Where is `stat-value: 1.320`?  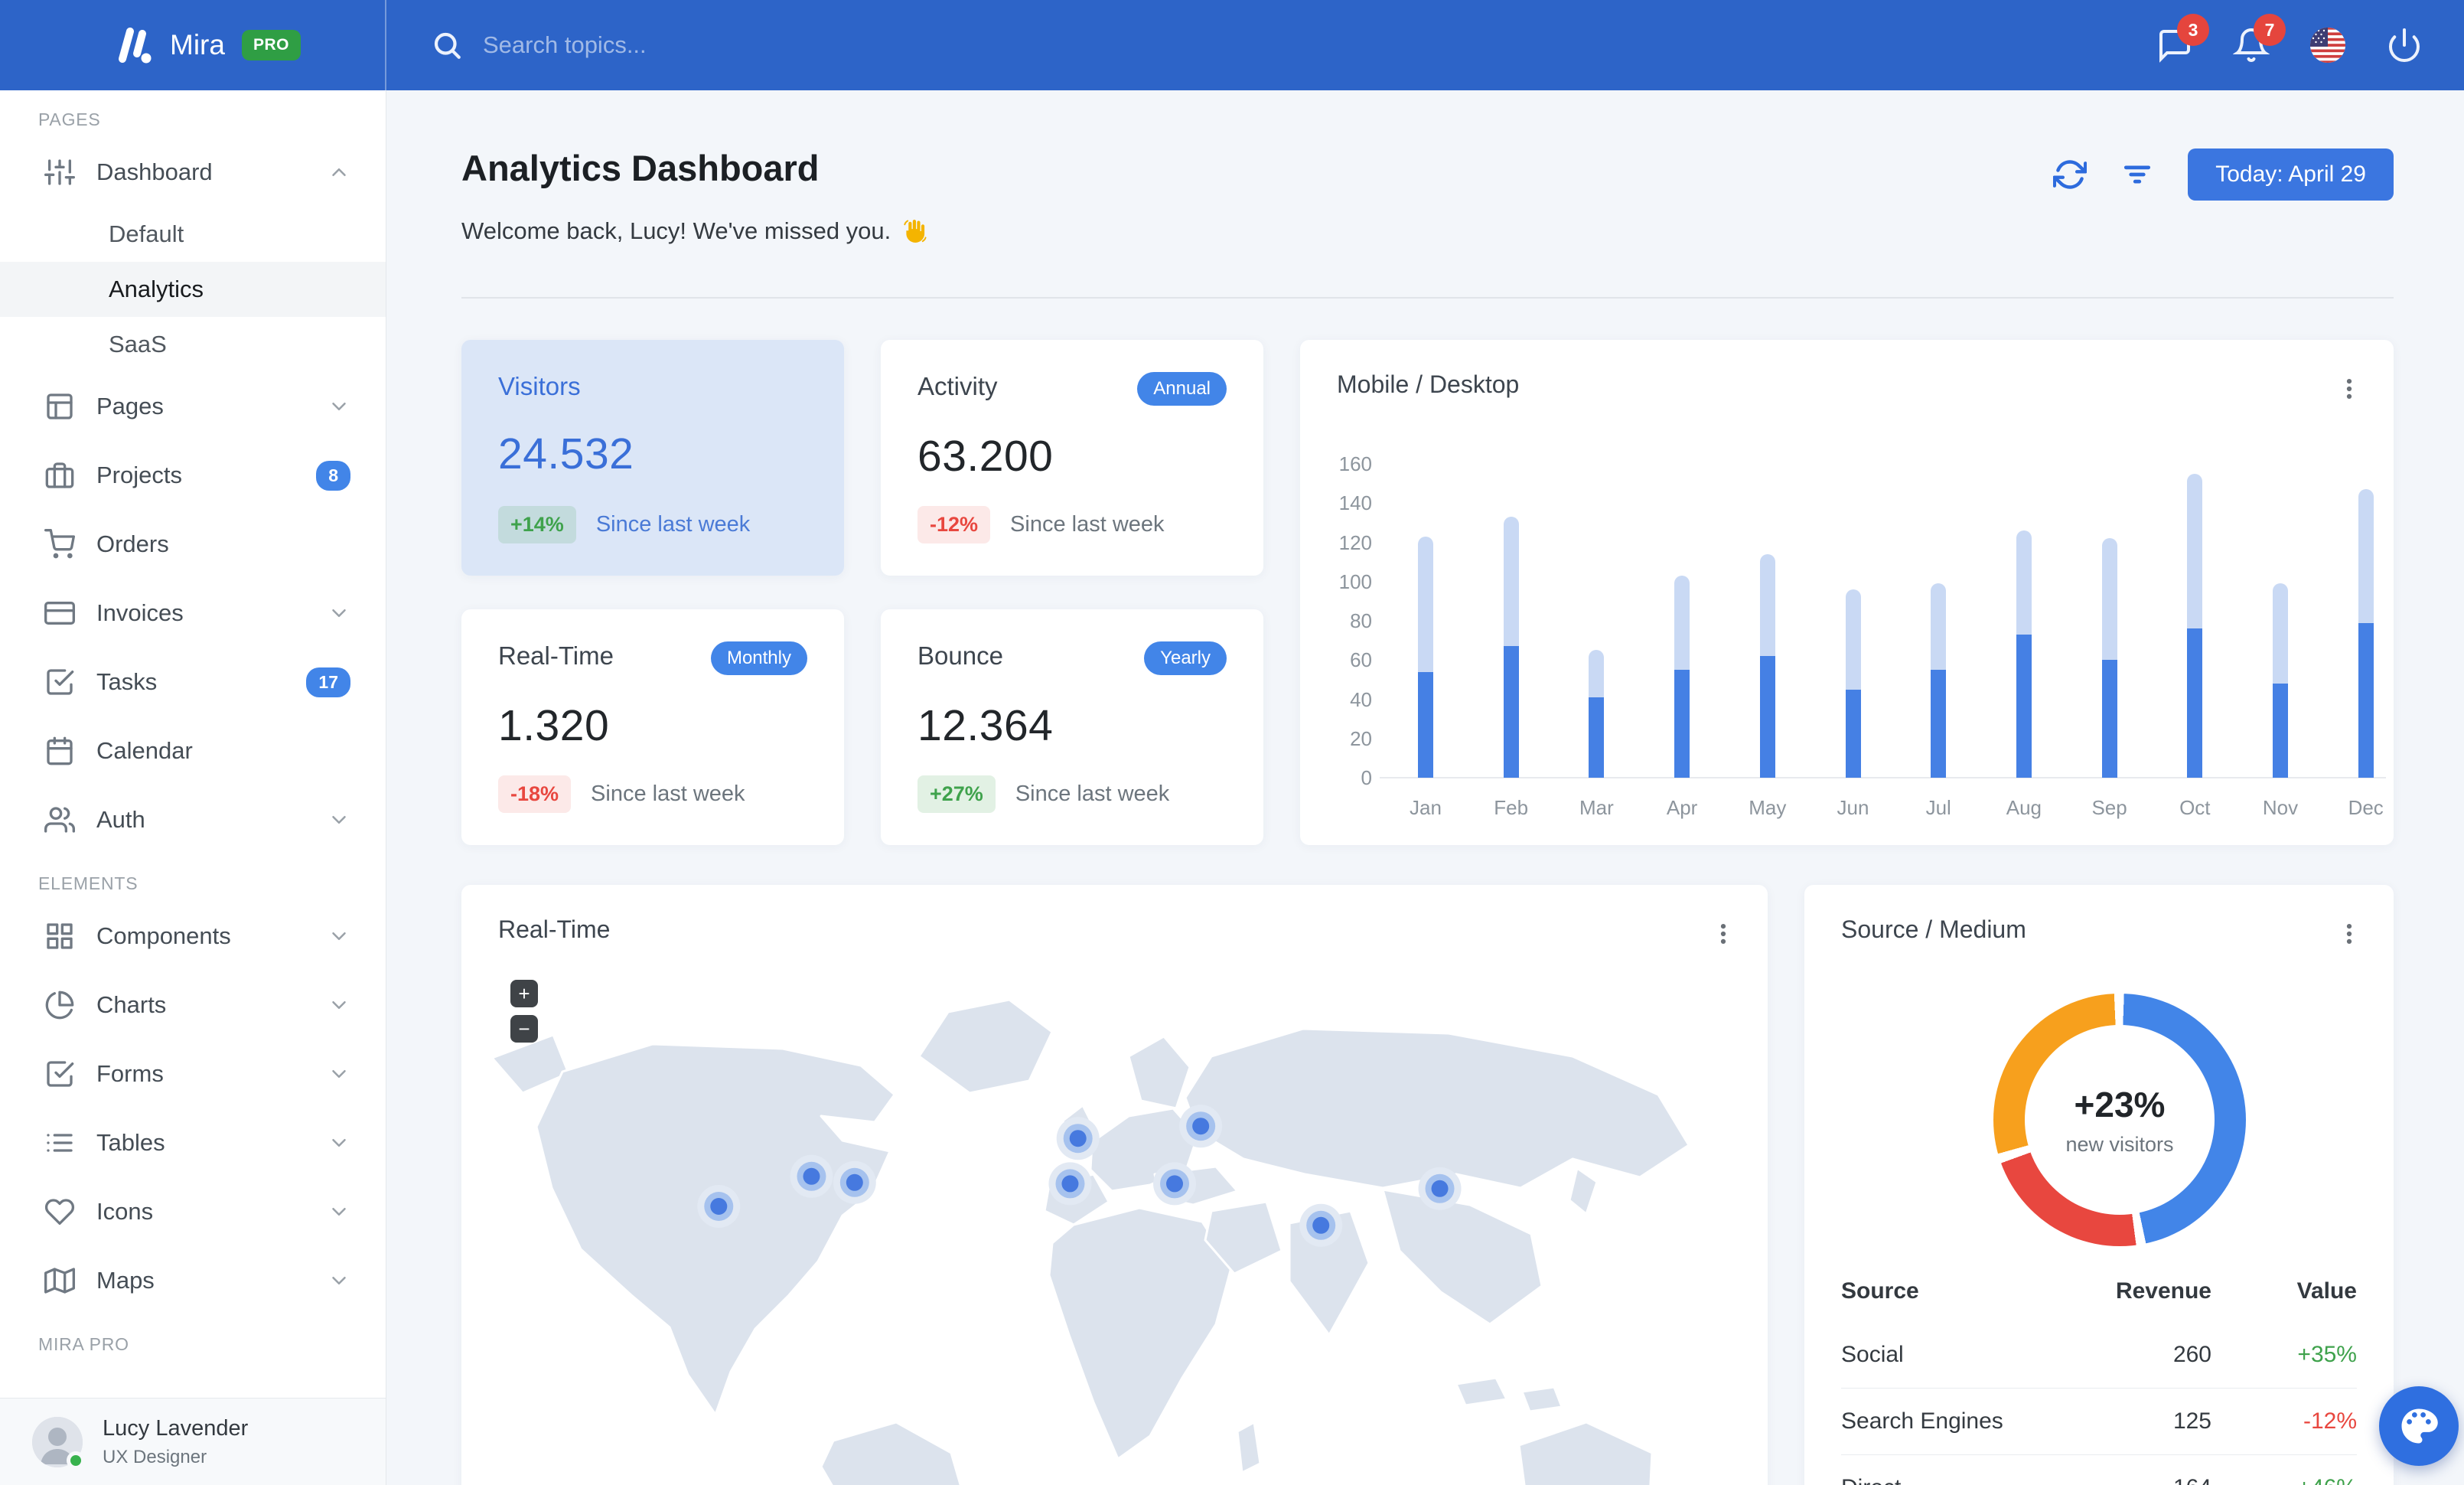 stat-value: 1.320 is located at coordinates (554, 725).